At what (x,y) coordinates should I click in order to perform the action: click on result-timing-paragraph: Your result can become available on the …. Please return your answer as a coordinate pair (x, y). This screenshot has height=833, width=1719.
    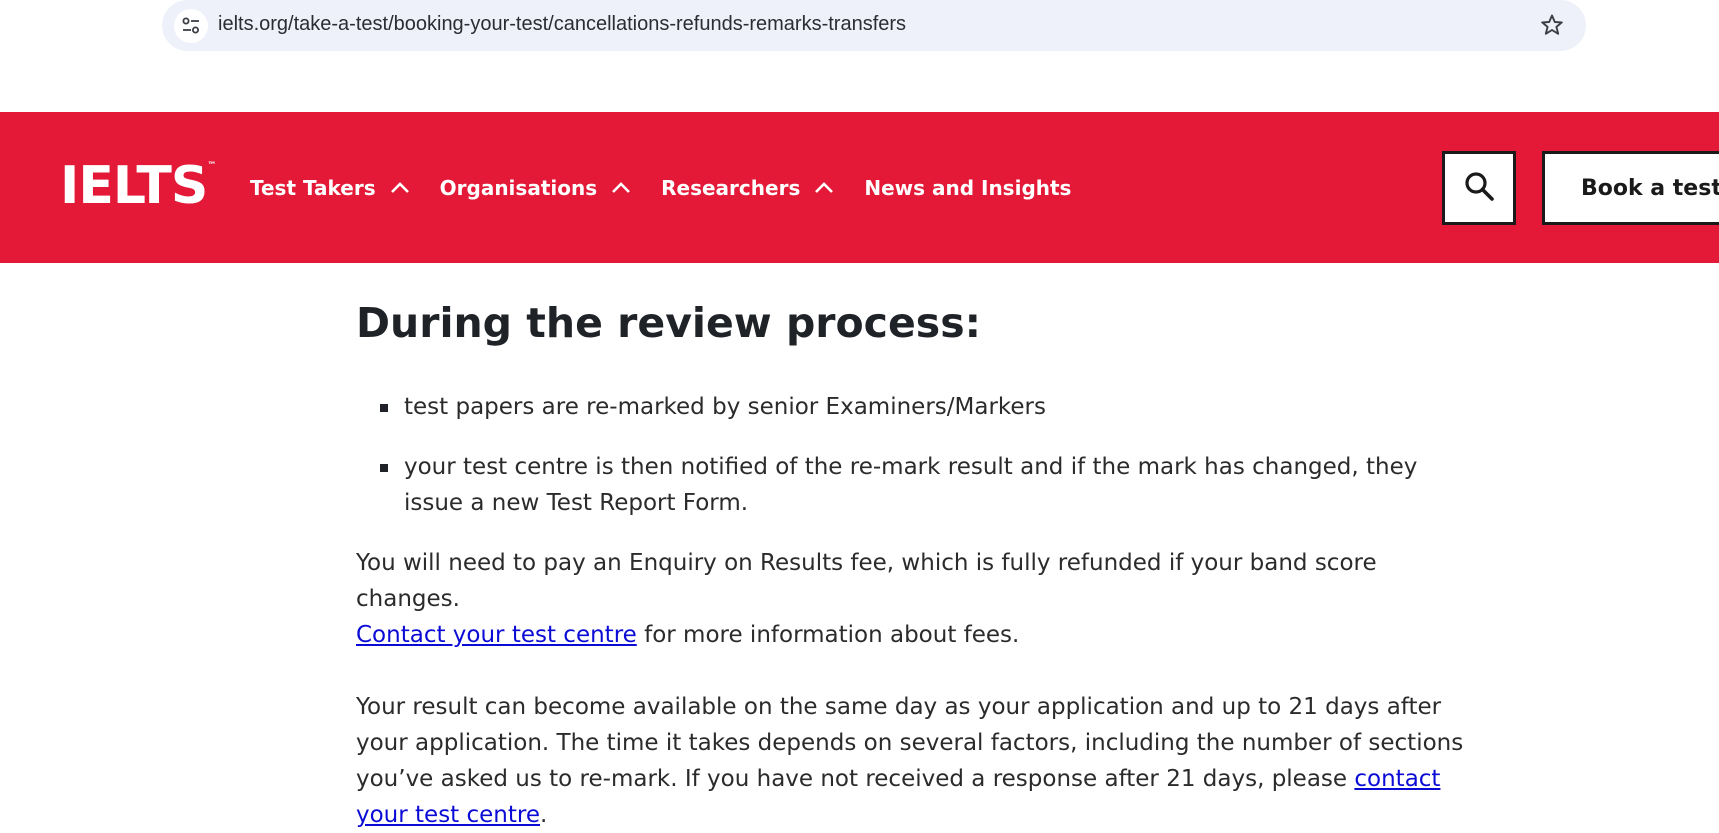
    Looking at the image, I should click on (916, 761).